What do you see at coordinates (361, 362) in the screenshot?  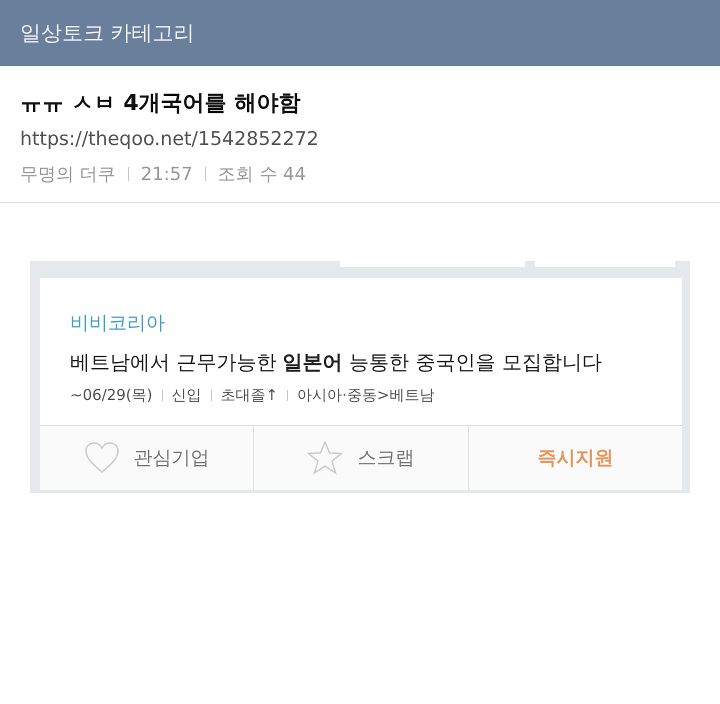 I see `job-title: 베트남에서 근무가능한 일본어 능통한 중국인을 모집합니다` at bounding box center [361, 362].